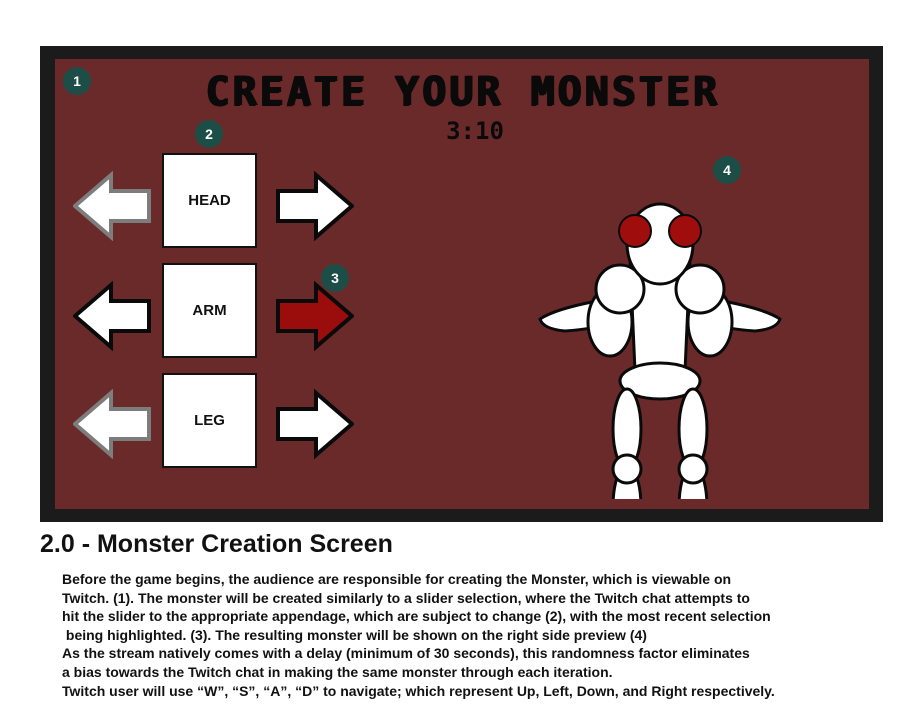 The image size is (921, 720). Describe the element at coordinates (216, 544) in the screenshot. I see `section-heading: 2.0 - Monster Creation Screen` at that location.